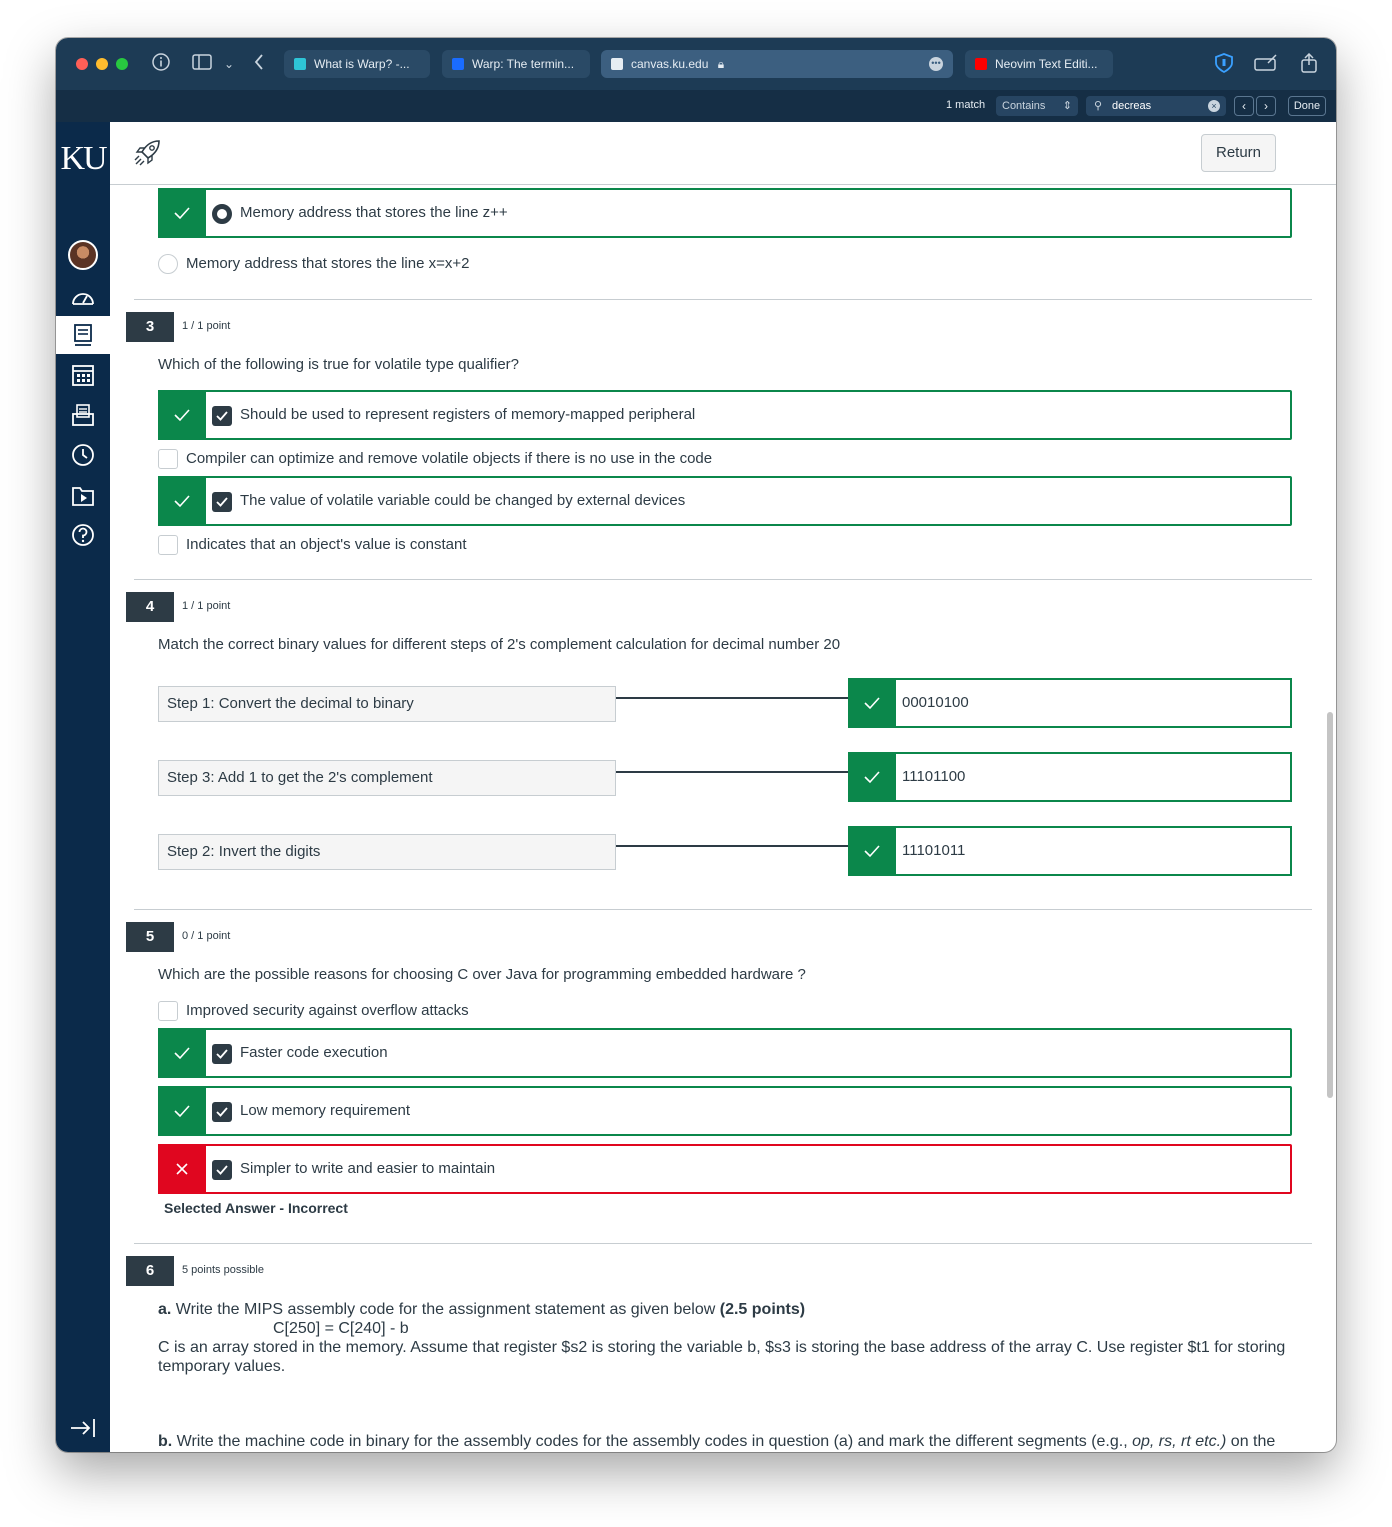 The width and height of the screenshot is (1392, 1527). I want to click on nav-calendar, so click(83, 375).